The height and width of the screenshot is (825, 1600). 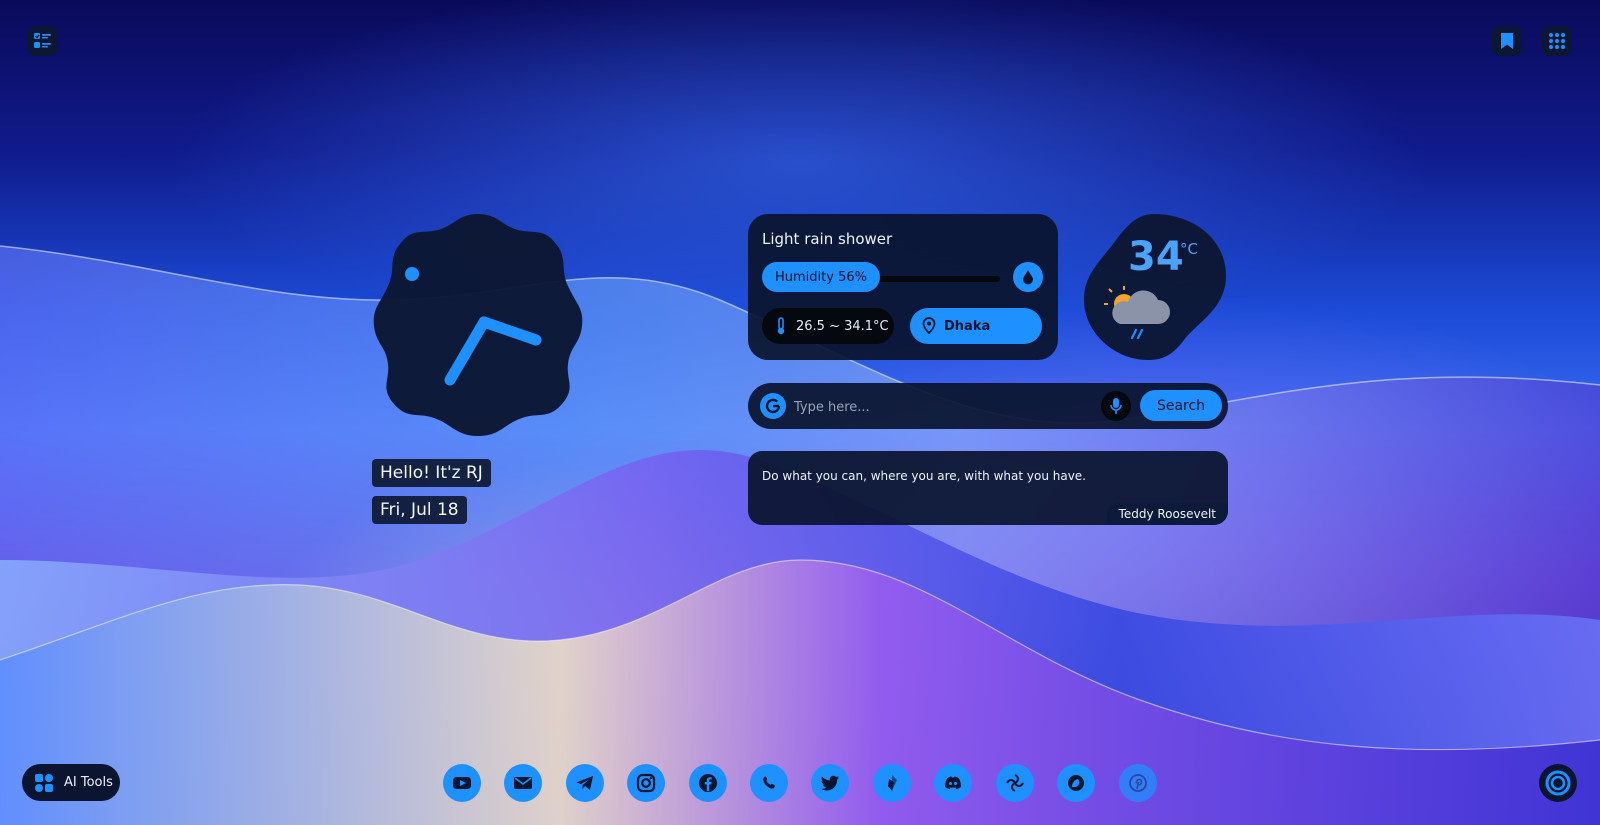 I want to click on twitter-icon, so click(x=830, y=783).